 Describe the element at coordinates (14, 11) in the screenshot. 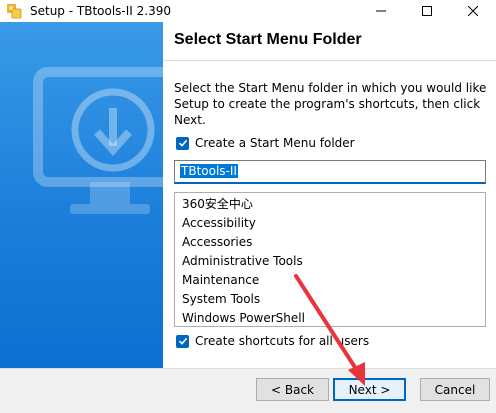

I see `tbtools-app-icon` at that location.